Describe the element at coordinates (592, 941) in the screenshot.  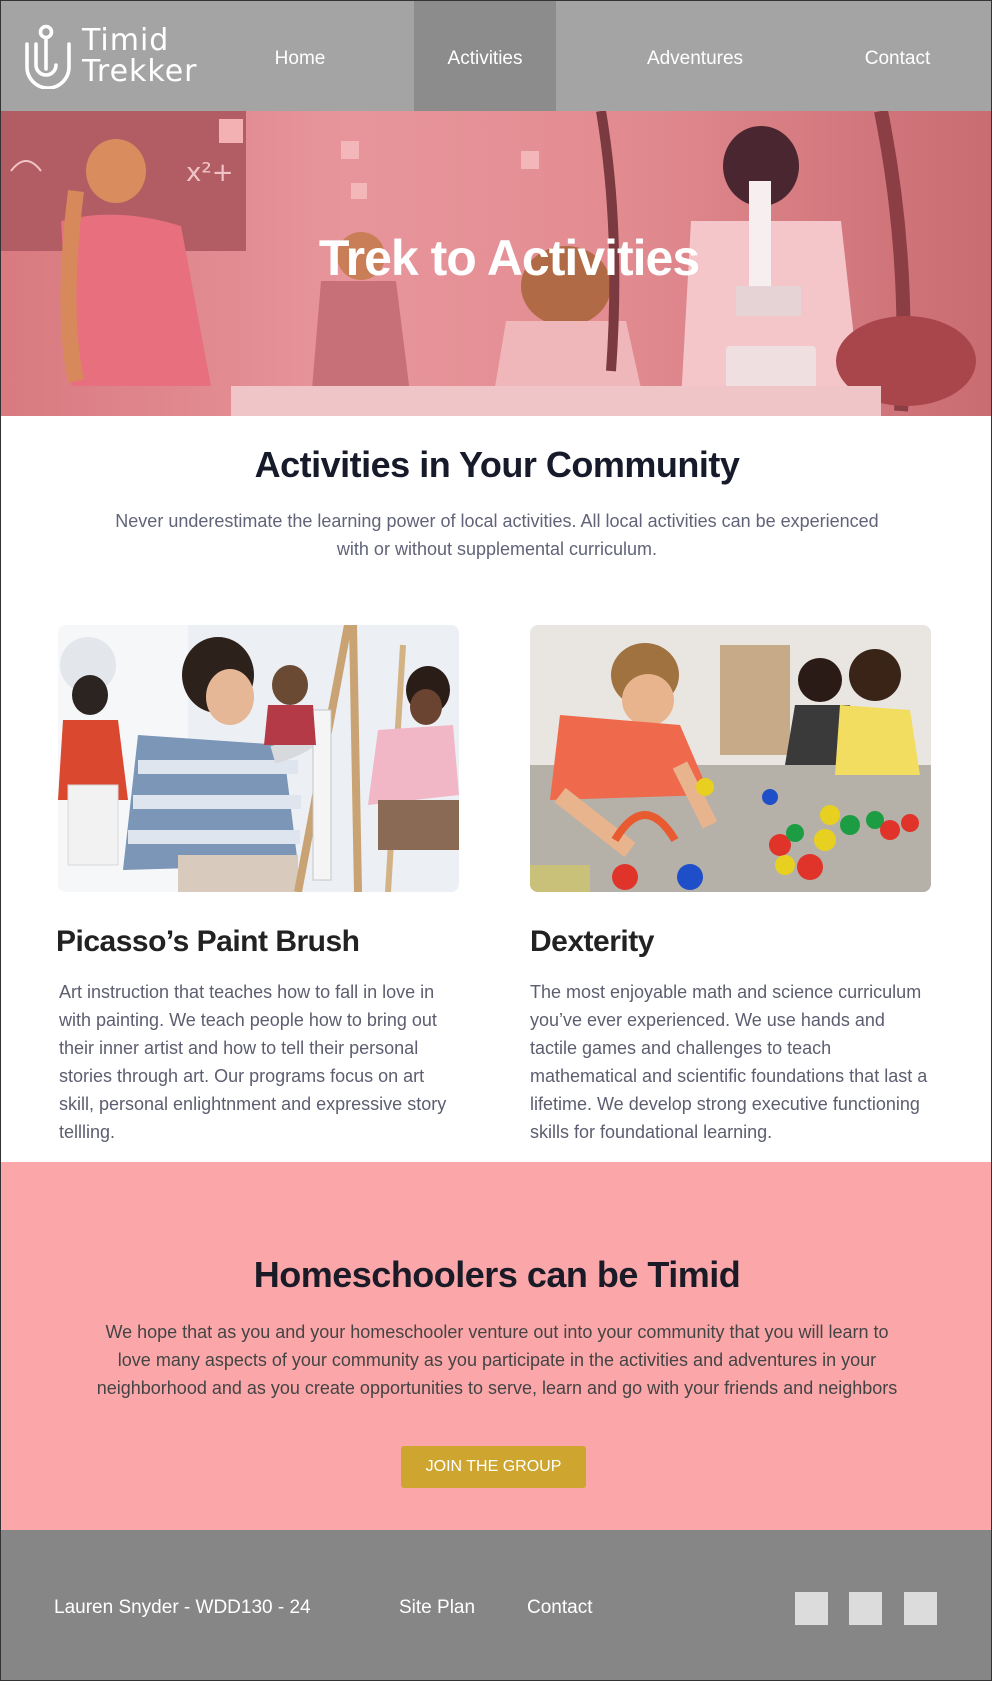
I see `card-title-dexterity: Dexterity` at that location.